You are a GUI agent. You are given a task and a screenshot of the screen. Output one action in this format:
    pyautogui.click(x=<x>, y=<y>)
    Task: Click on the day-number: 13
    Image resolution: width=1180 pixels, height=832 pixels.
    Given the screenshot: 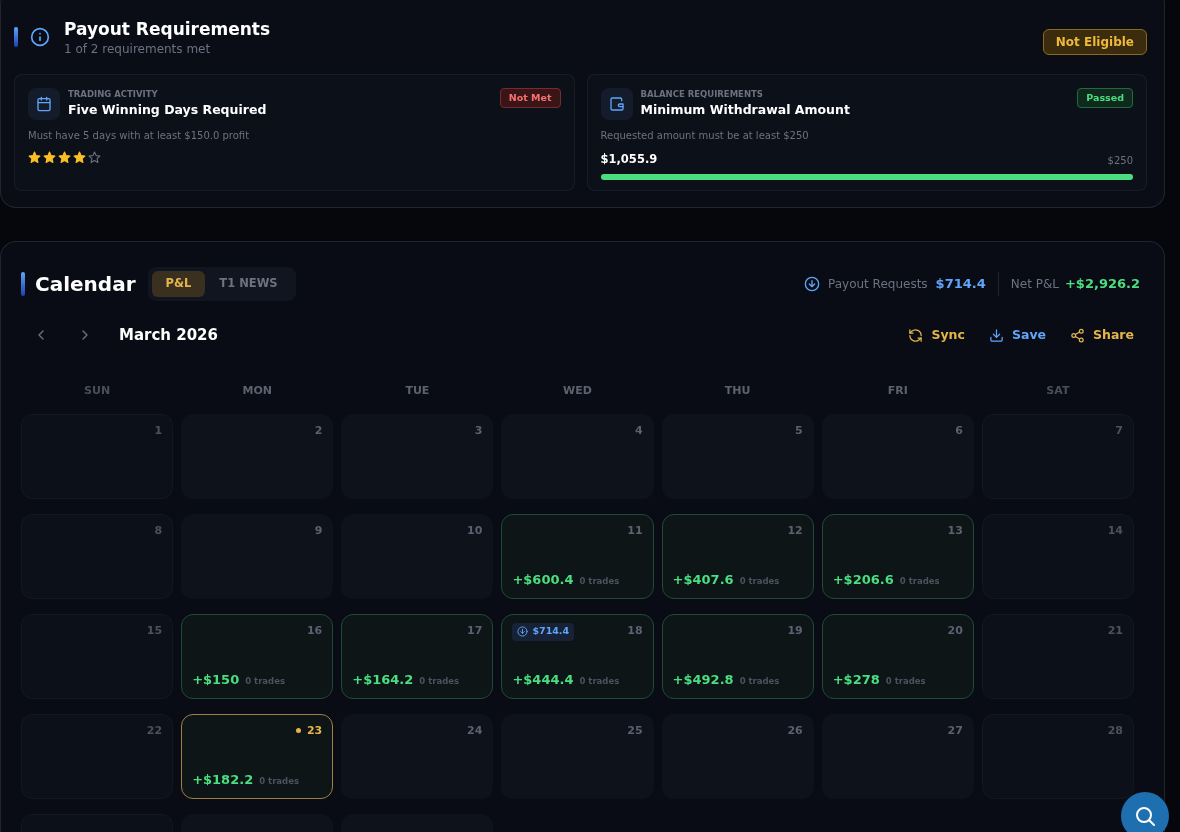 What is the action you would take?
    pyautogui.click(x=955, y=530)
    